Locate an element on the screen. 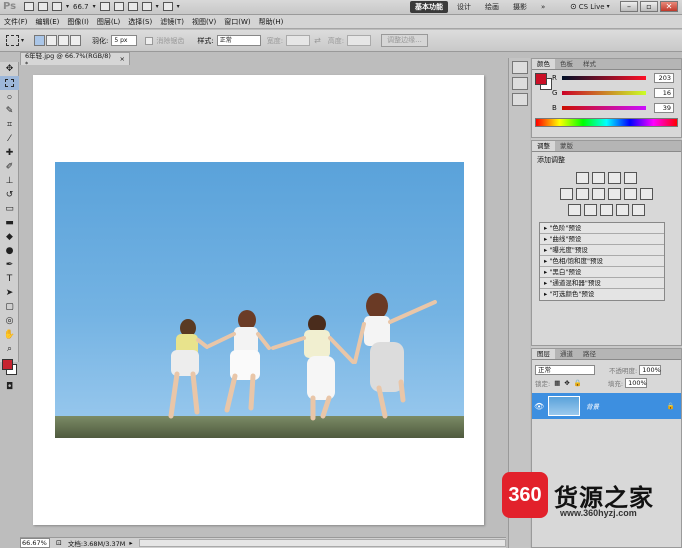  lasso-icon: ဝ is located at coordinates (9, 97).